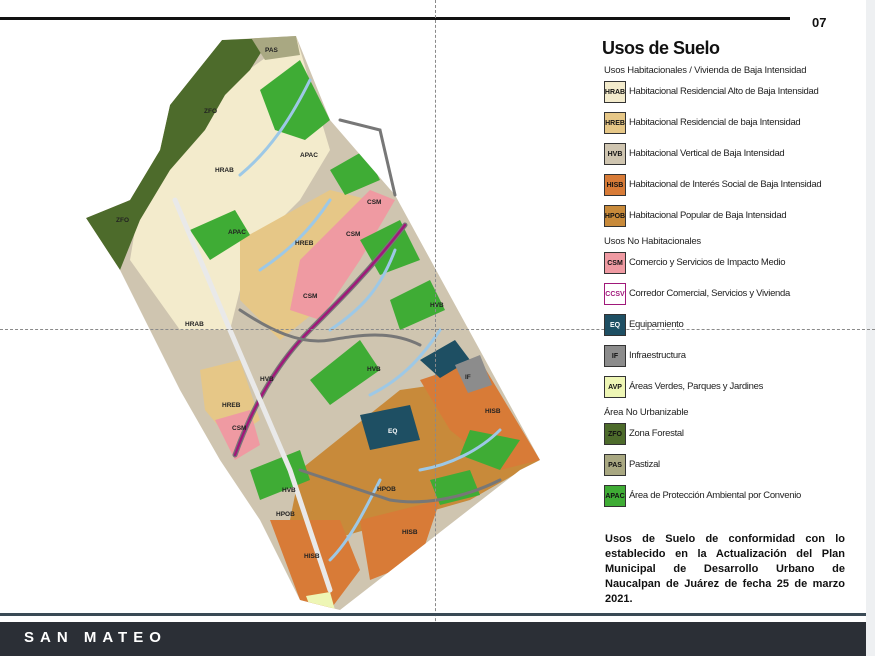 The height and width of the screenshot is (656, 875). Describe the element at coordinates (433, 614) in the screenshot. I see `footer-rule` at that location.